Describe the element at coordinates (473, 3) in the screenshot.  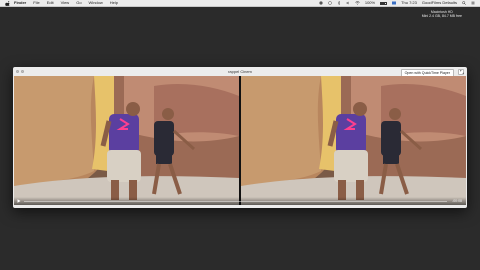
I see `notification-center-icon` at that location.